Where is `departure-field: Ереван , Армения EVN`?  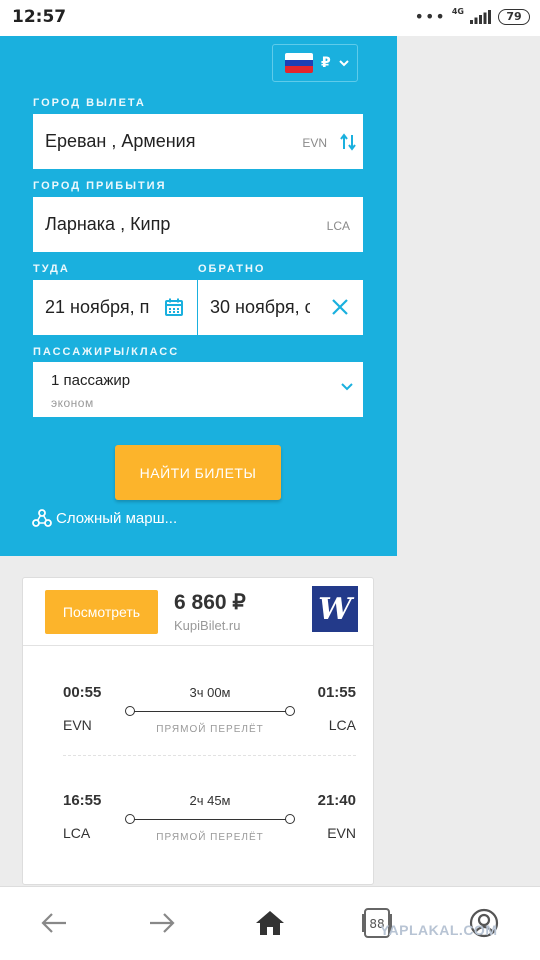 departure-field: Ереван , Армения EVN is located at coordinates (198, 141).